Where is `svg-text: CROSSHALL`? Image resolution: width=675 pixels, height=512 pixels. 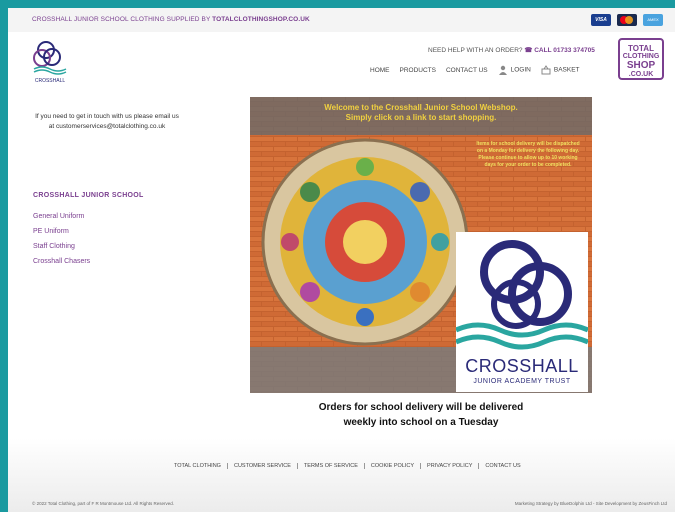
svg-text: CROSSHALL is located at coordinates (50, 81).